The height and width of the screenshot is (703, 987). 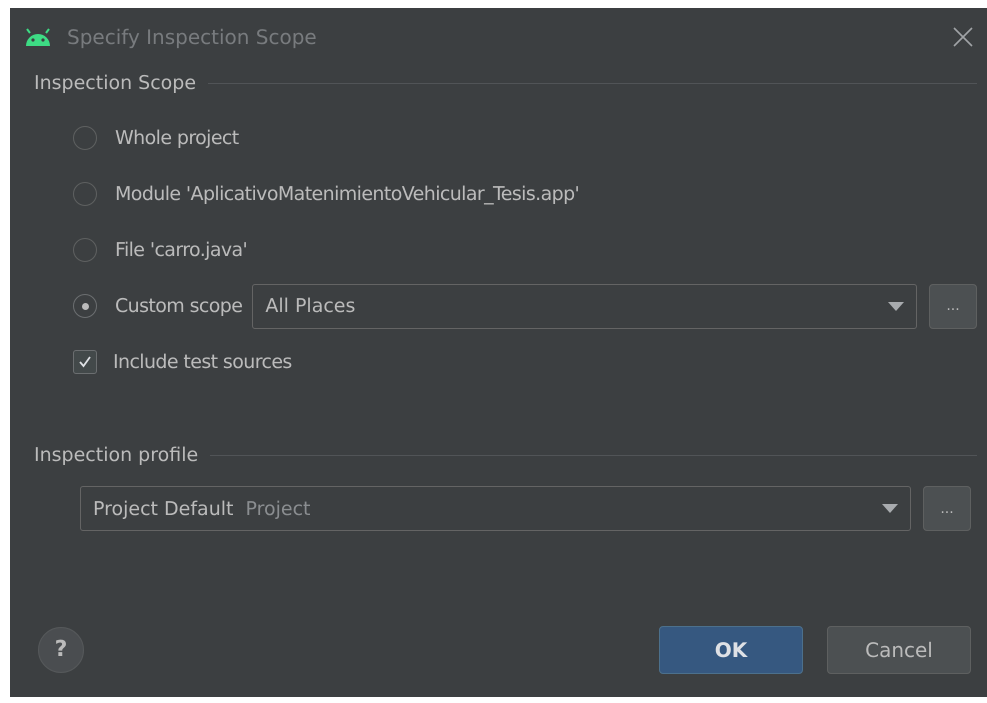 I want to click on scope-dropdown: All Places, so click(x=584, y=306).